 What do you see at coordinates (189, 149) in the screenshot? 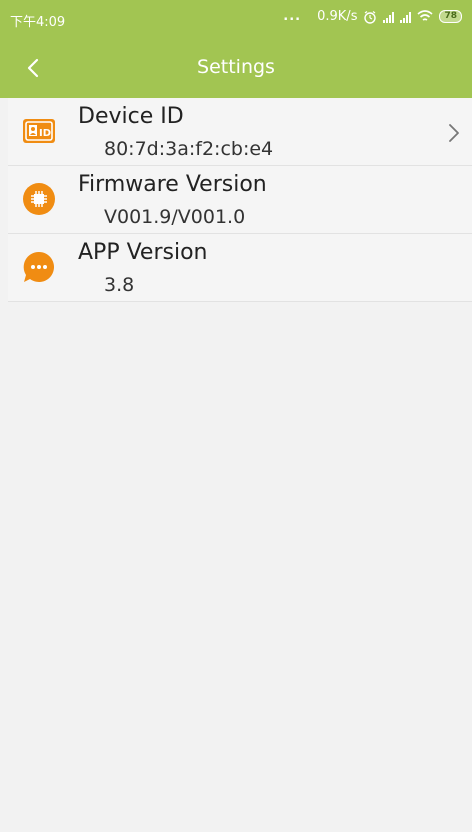
I see `setting-value: 80:7d:3a:f2:cb:e4` at bounding box center [189, 149].